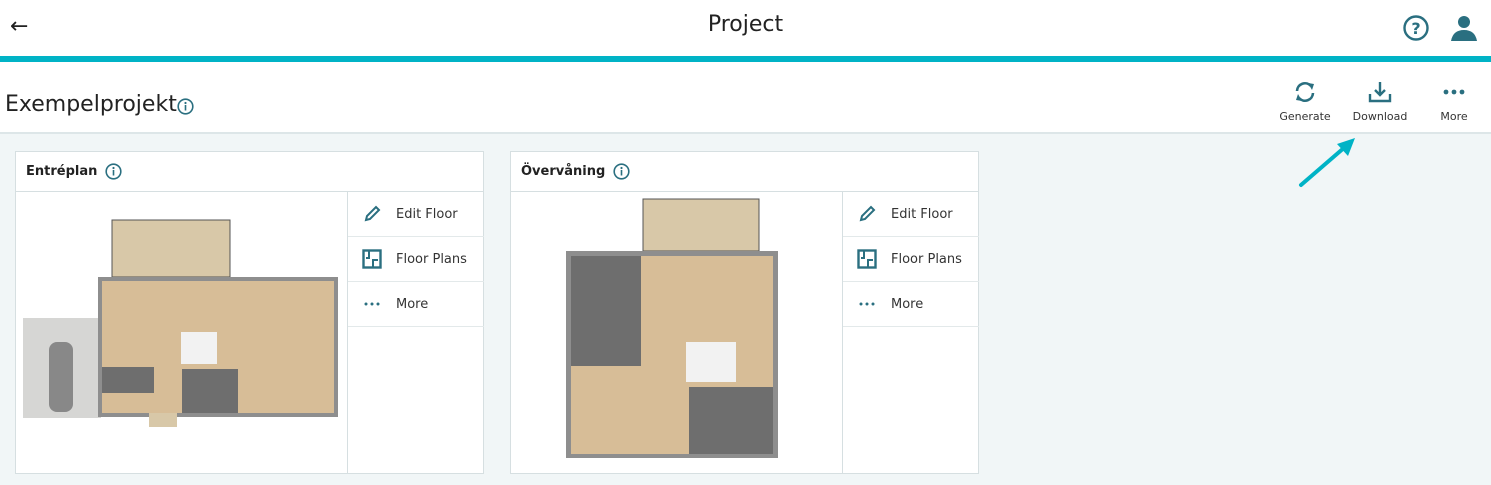 Image resolution: width=1491 pixels, height=485 pixels. I want to click on user-icon, so click(1464, 28).